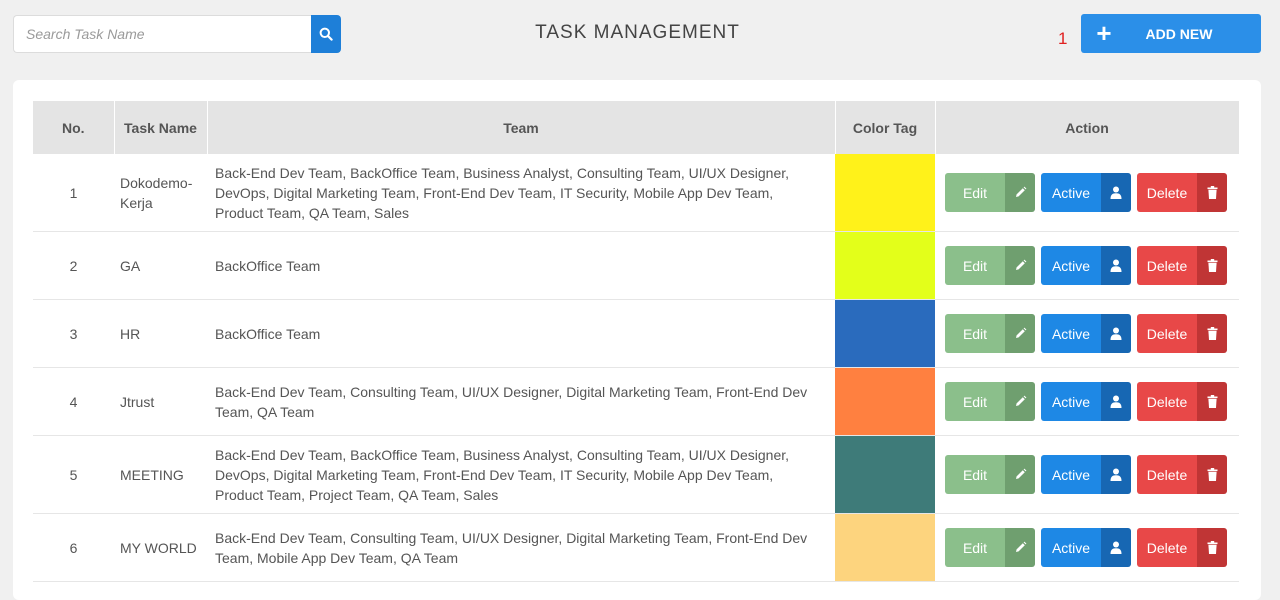  Describe the element at coordinates (161, 127) in the screenshot. I see `column-header-task-name: Task Name` at that location.